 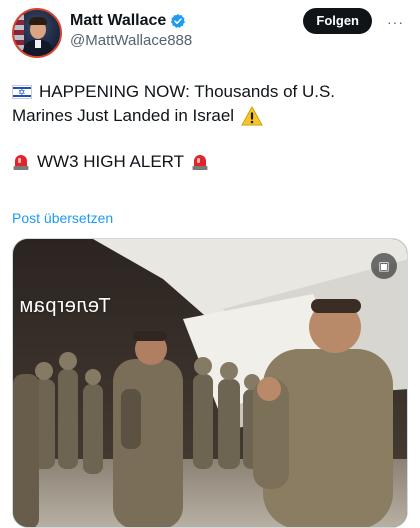 I want to click on follow-button: Folgen, so click(x=337, y=21).